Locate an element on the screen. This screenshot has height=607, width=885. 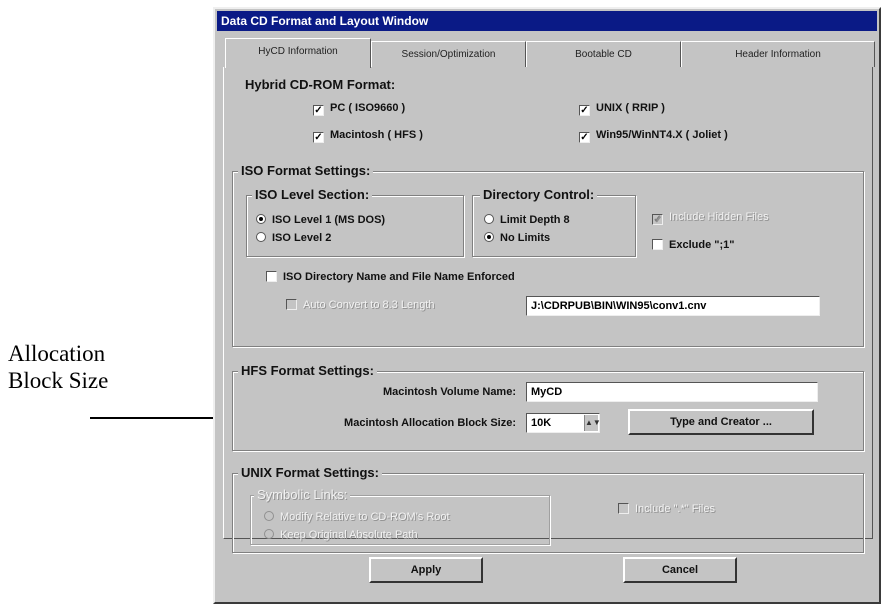
directory-control-group is located at coordinates (554, 226).